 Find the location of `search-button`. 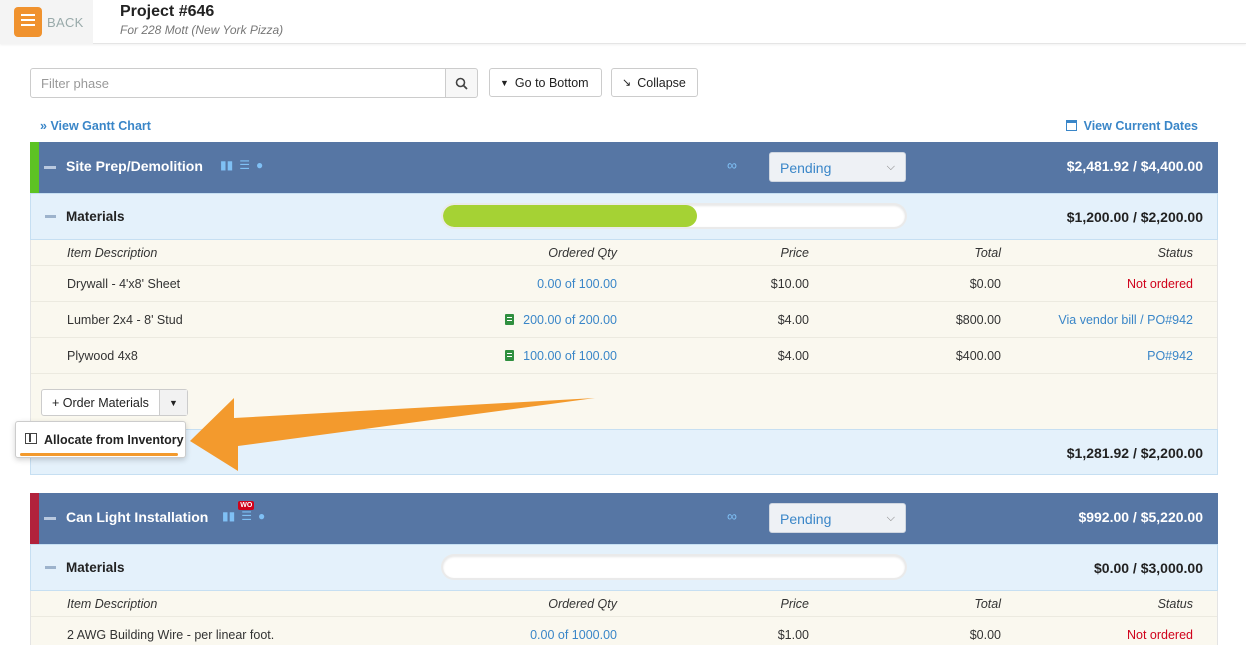

search-button is located at coordinates (461, 83).